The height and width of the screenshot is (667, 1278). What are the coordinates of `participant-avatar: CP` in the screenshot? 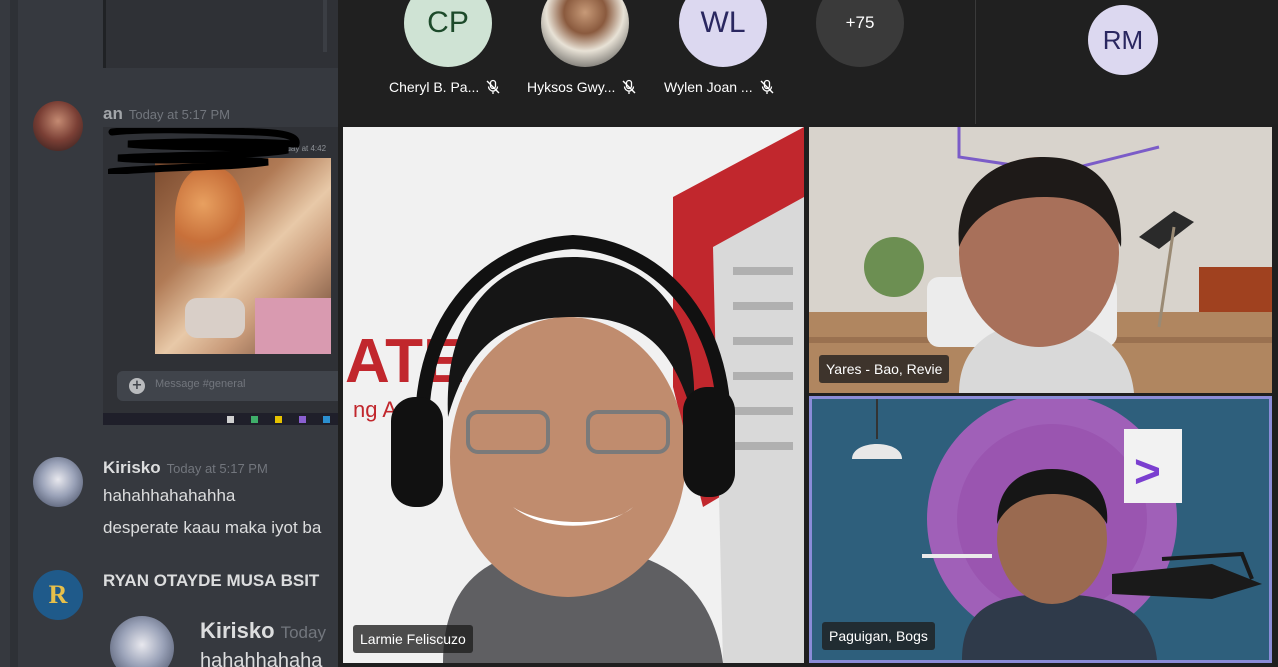 It's located at (448, 33).